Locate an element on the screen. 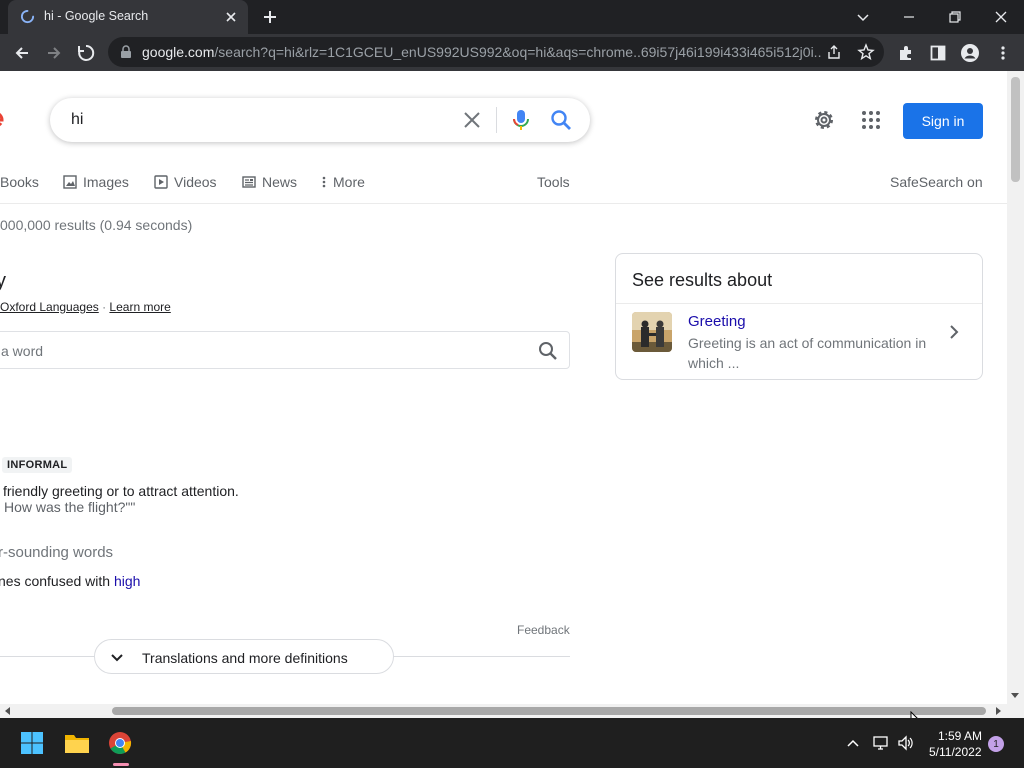 The image size is (1024, 768). notification-badge: 1 is located at coordinates (996, 744).